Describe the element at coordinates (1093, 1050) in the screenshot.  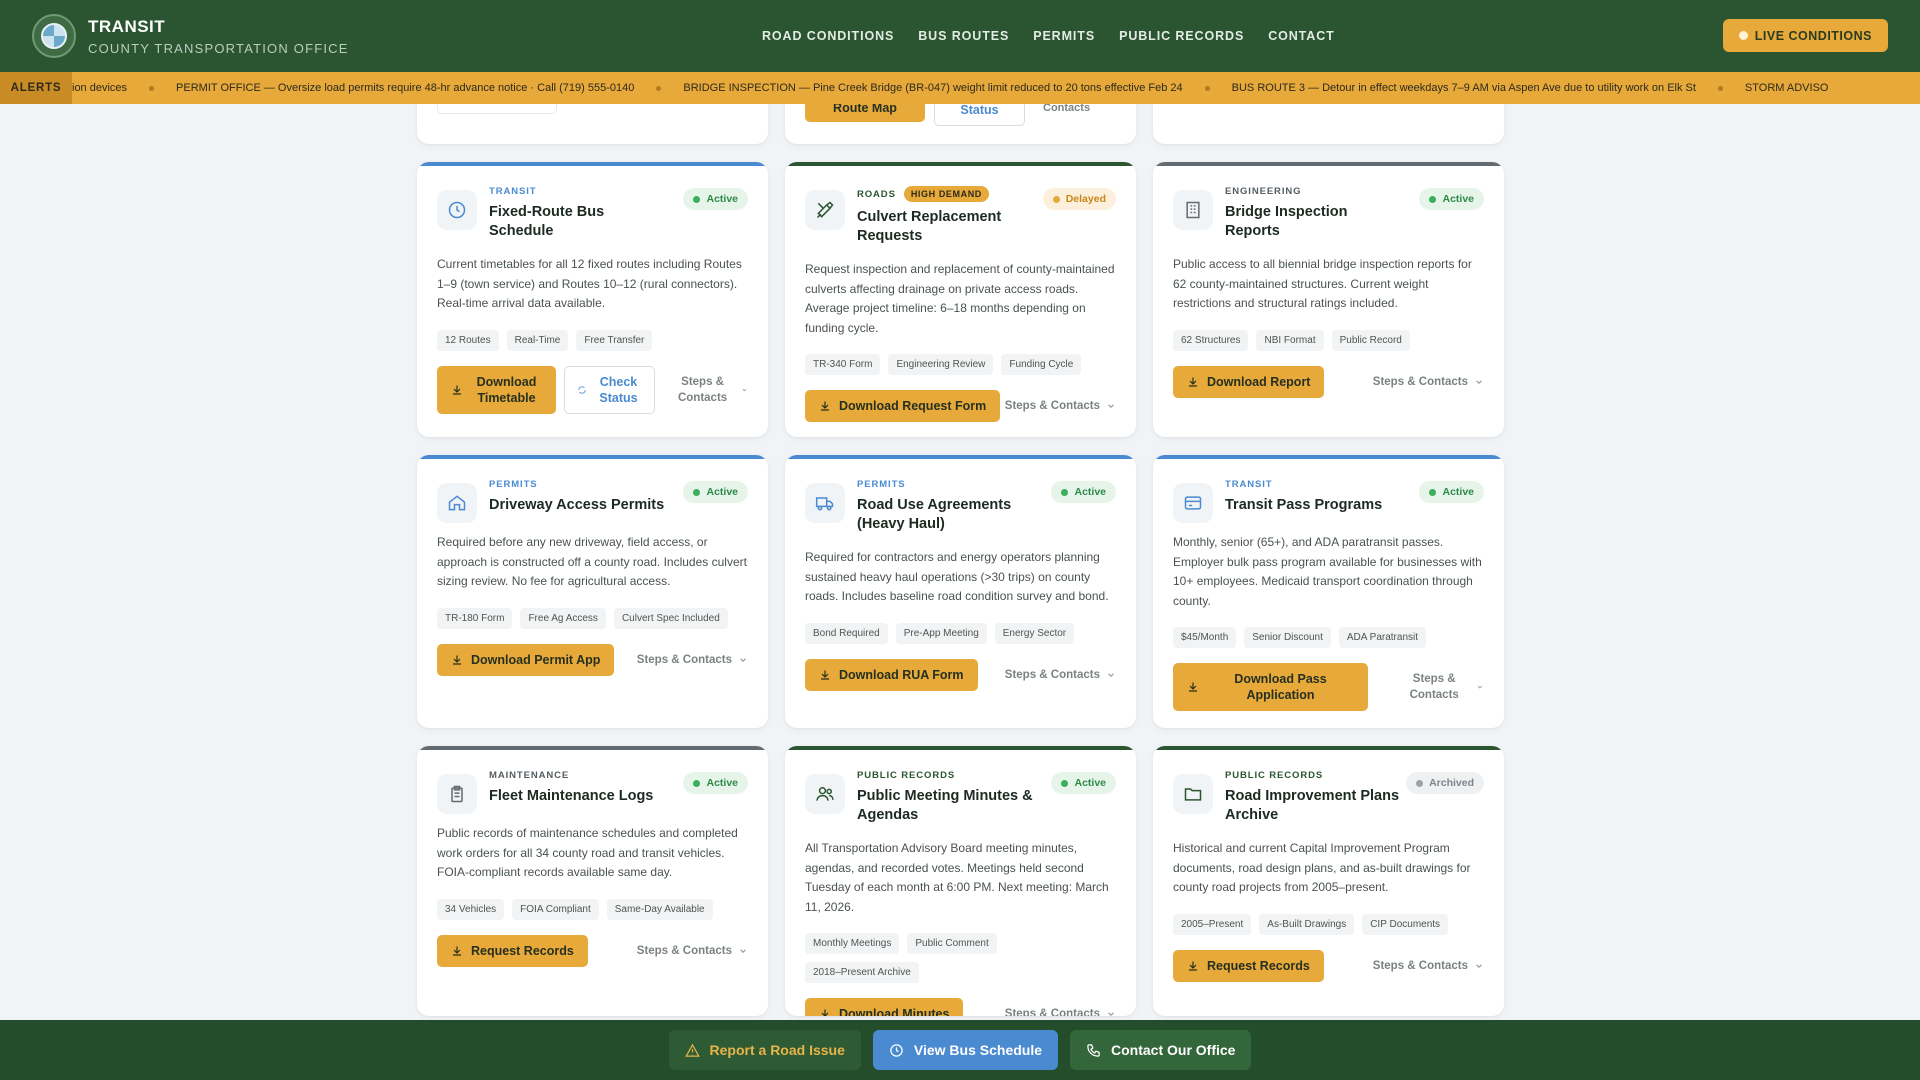
I see `phone-icon` at that location.